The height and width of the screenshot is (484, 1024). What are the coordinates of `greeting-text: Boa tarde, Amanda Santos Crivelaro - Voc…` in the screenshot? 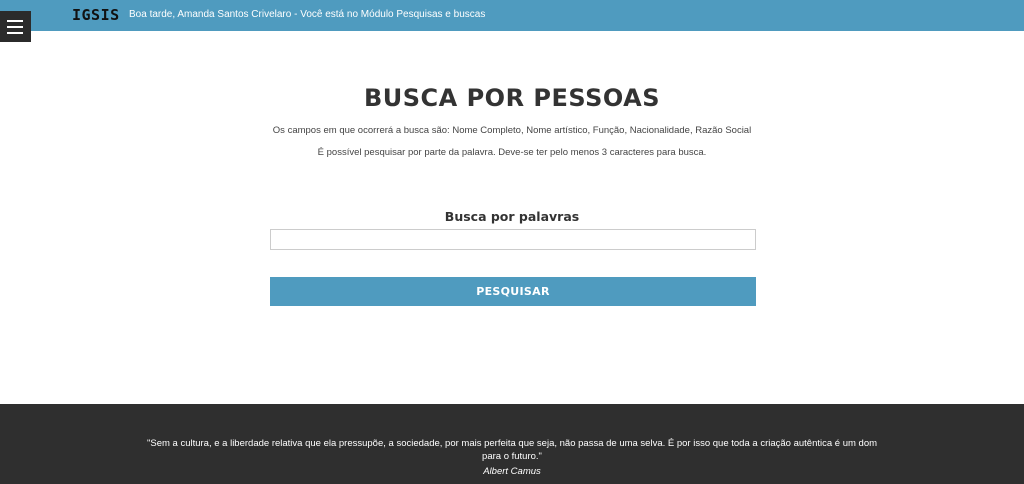 It's located at (307, 14).